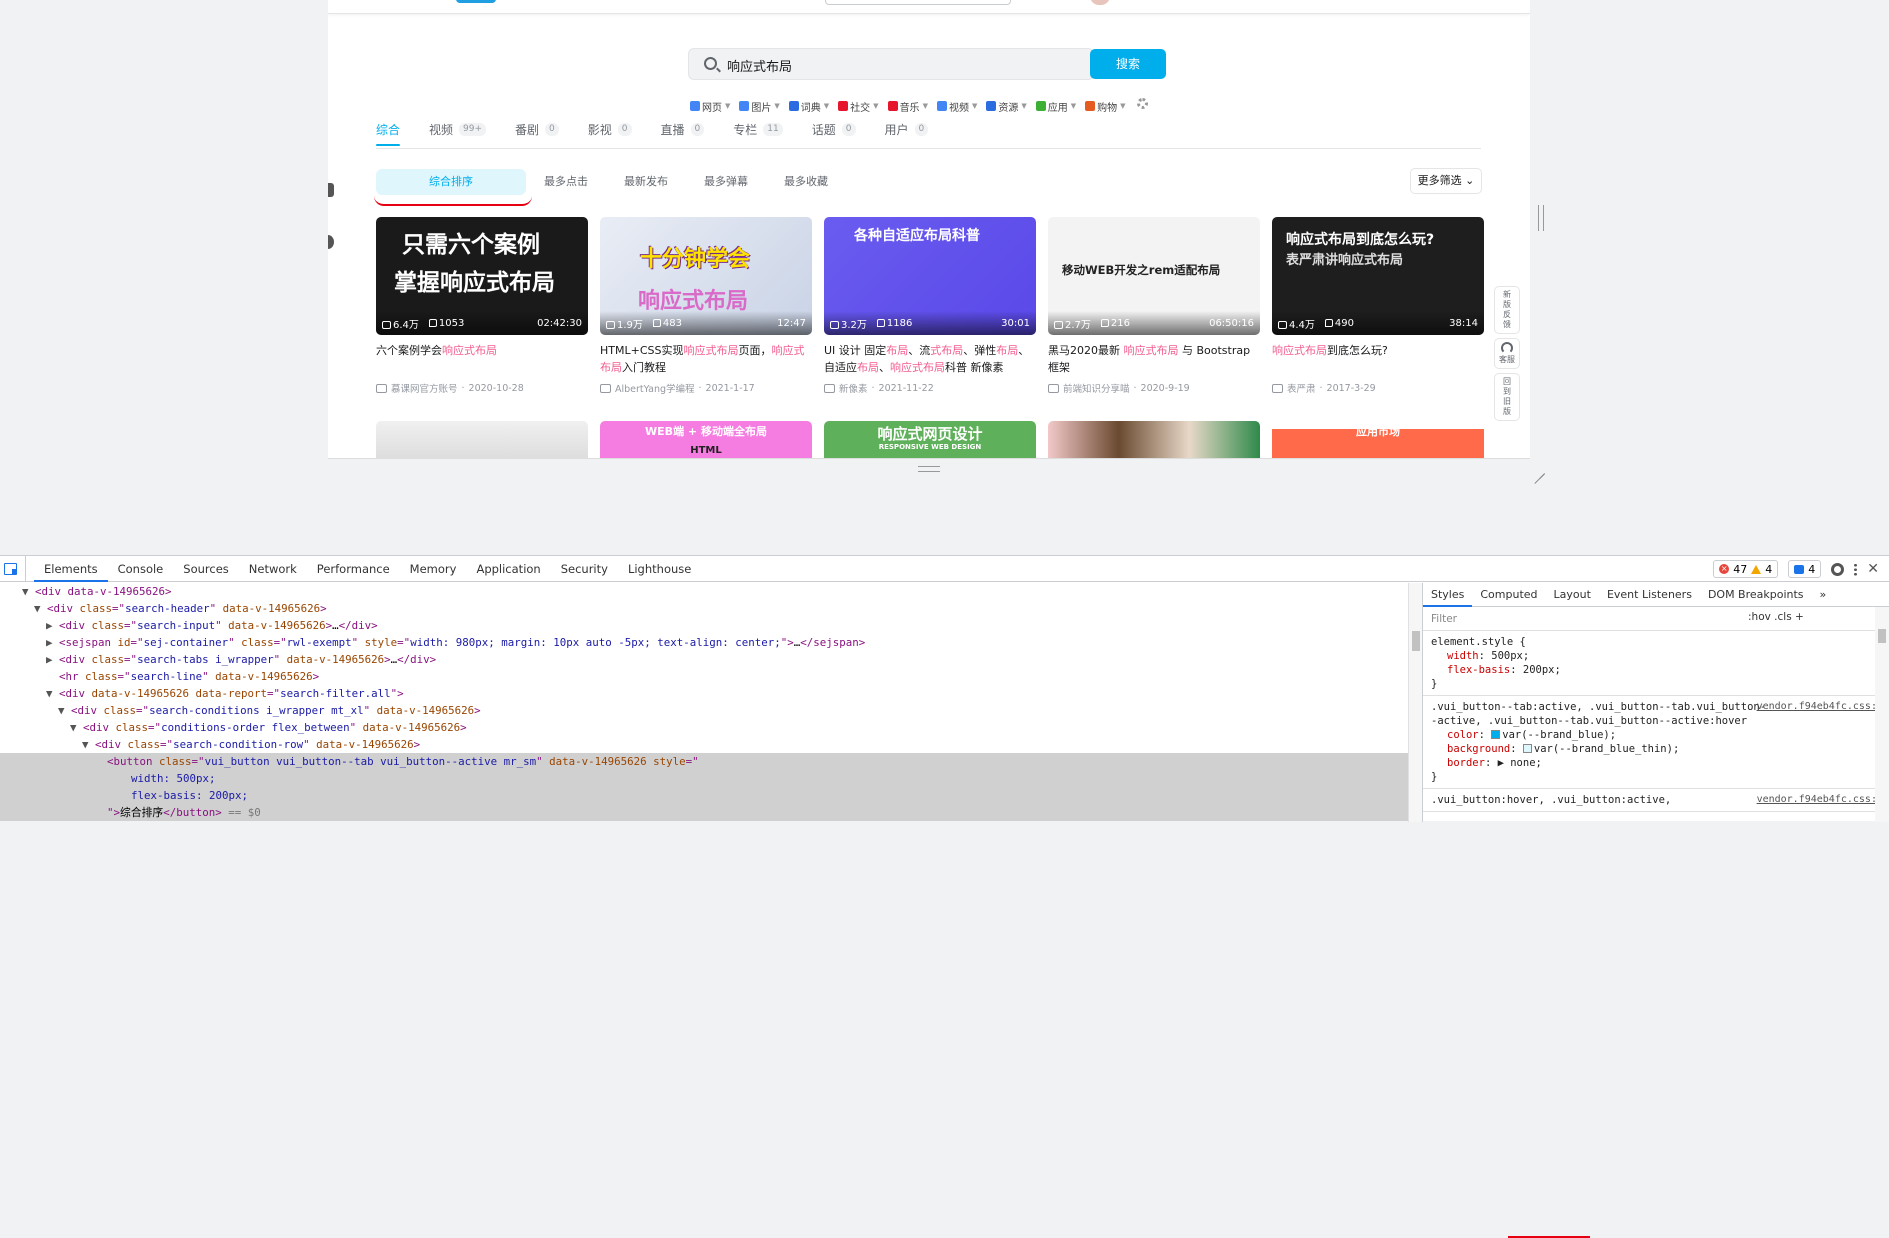 This screenshot has width=1889, height=1238. I want to click on dom-node-line: ">综合排序</button> == $0, so click(704, 812).